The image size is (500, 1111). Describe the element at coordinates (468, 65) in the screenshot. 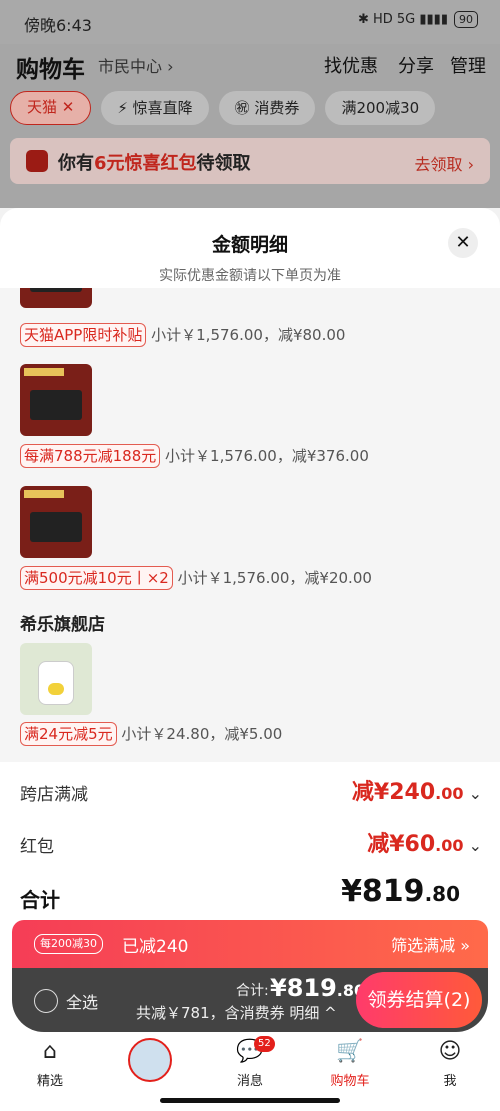

I see `manage-button: 管理` at that location.